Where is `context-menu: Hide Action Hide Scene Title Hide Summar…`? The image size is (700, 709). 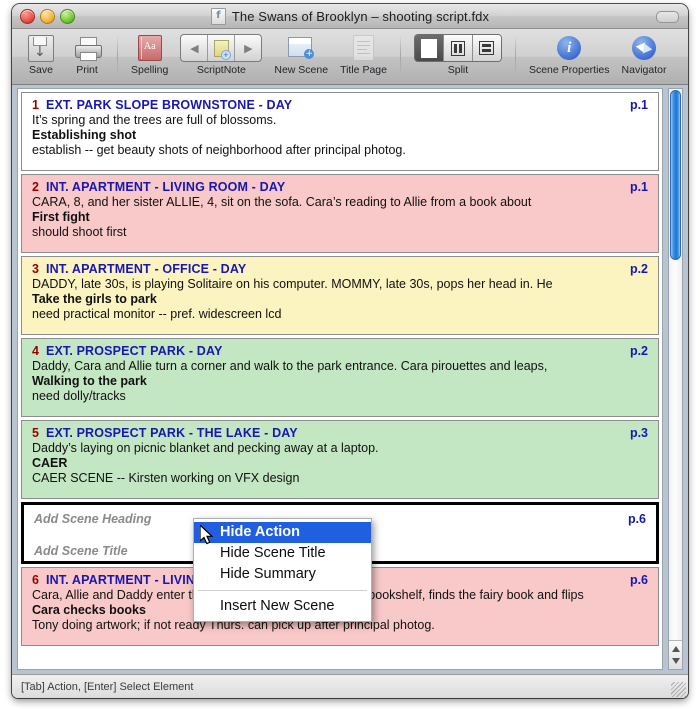
context-menu: Hide Action Hide Scene Title Hide Summar… is located at coordinates (282, 570).